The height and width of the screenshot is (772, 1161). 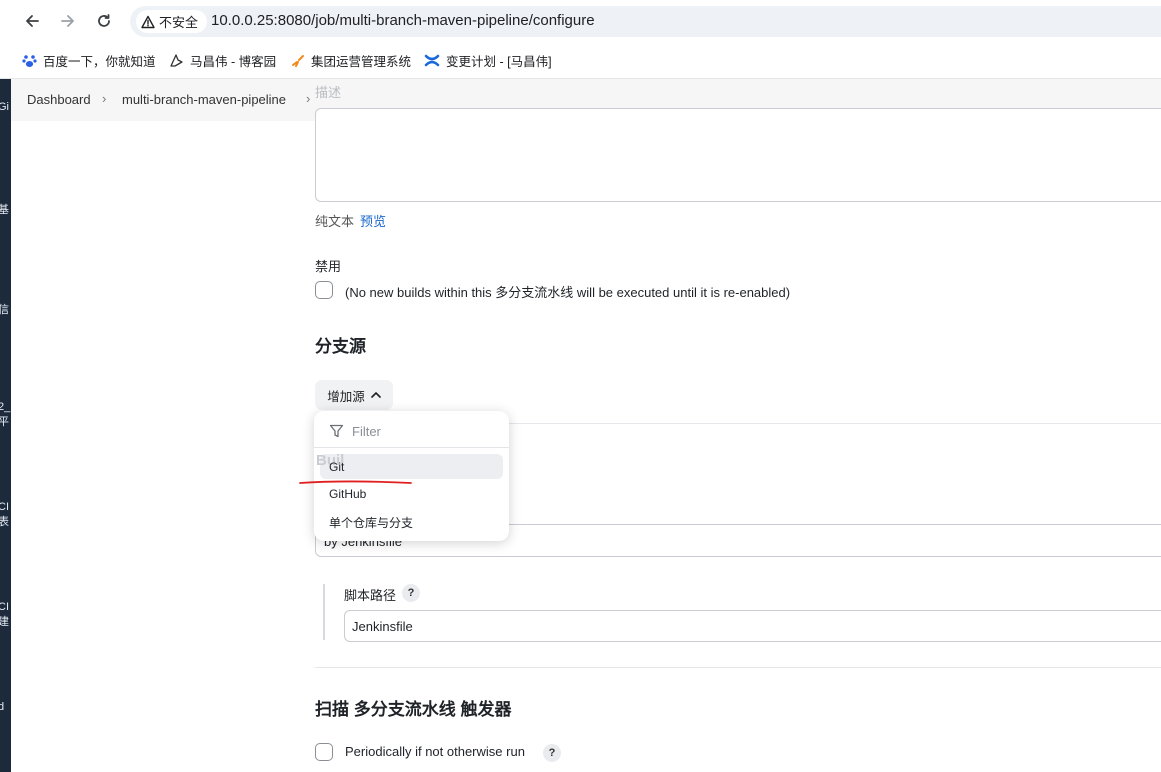 What do you see at coordinates (413, 709) in the screenshot?
I see `scan-triggers-heading: 扫描 多分支流水线 触发器` at bounding box center [413, 709].